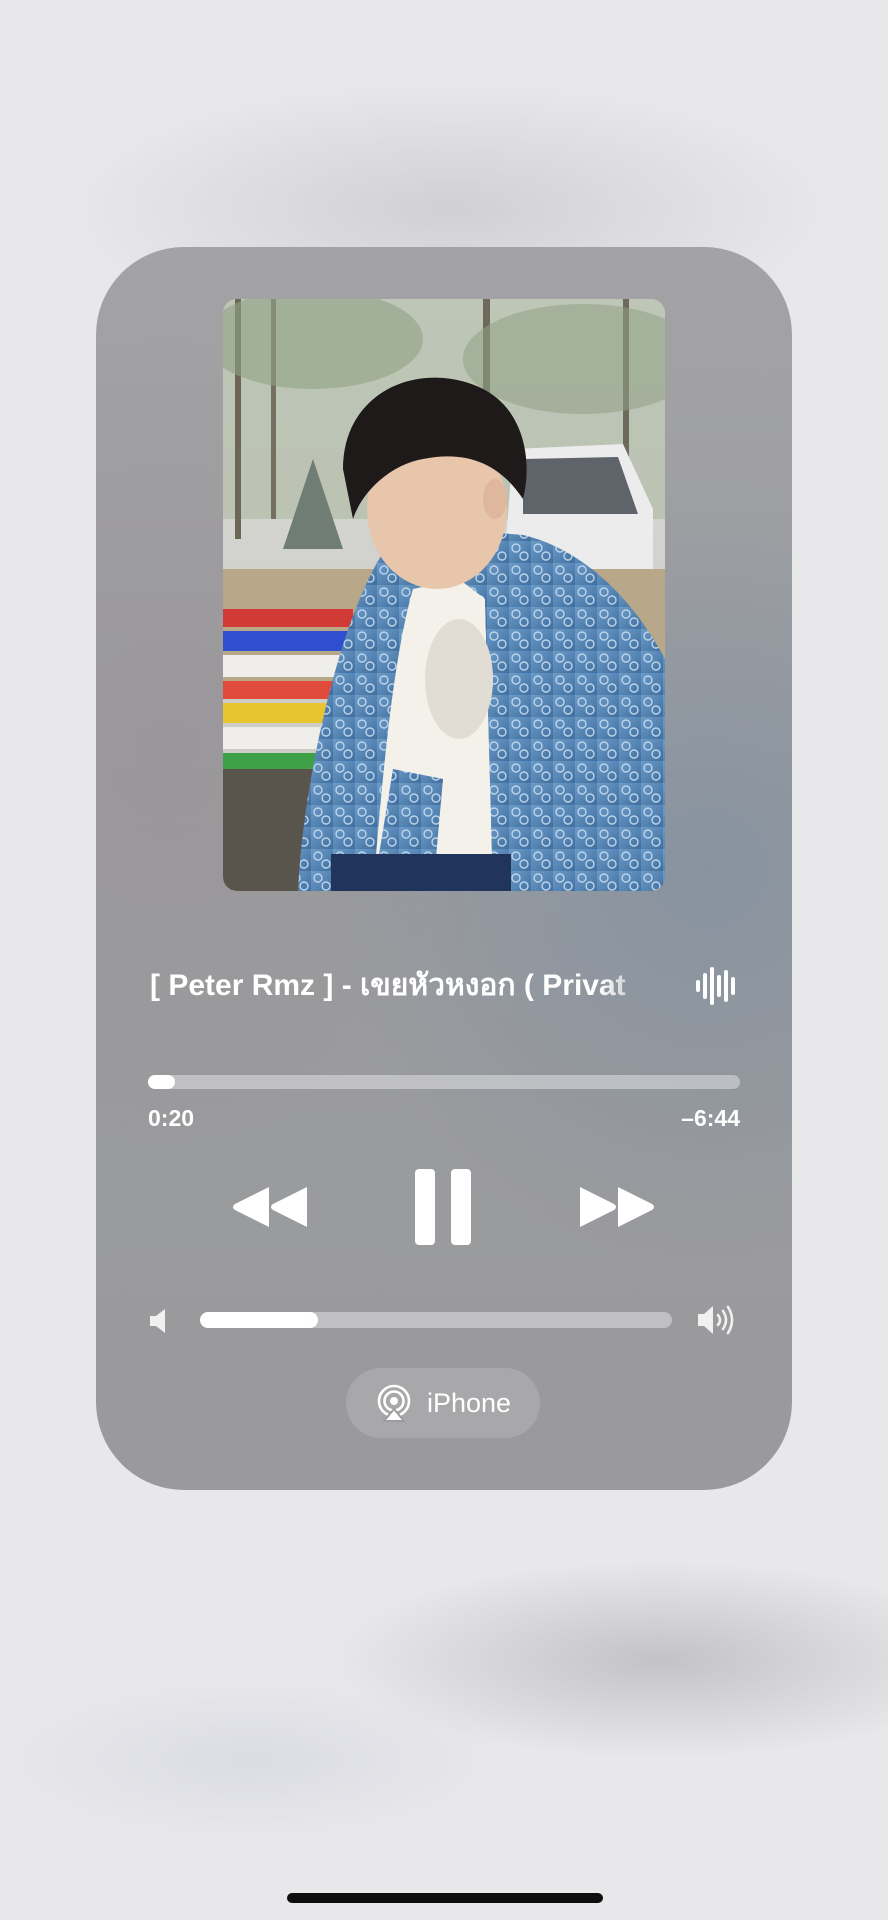 The image size is (888, 1920). I want to click on output-device-label: iPhone, so click(469, 1402).